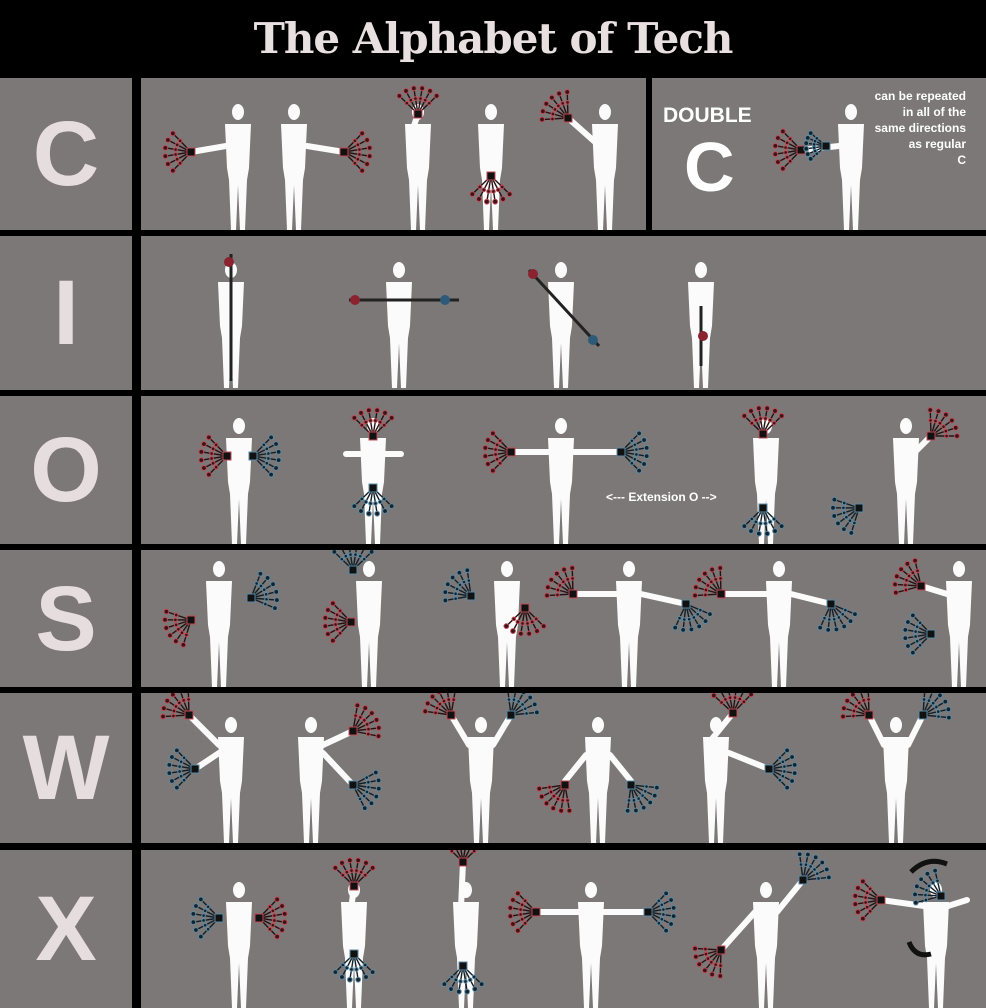  What do you see at coordinates (709, 167) in the screenshot?
I see `double-c-letter: C` at bounding box center [709, 167].